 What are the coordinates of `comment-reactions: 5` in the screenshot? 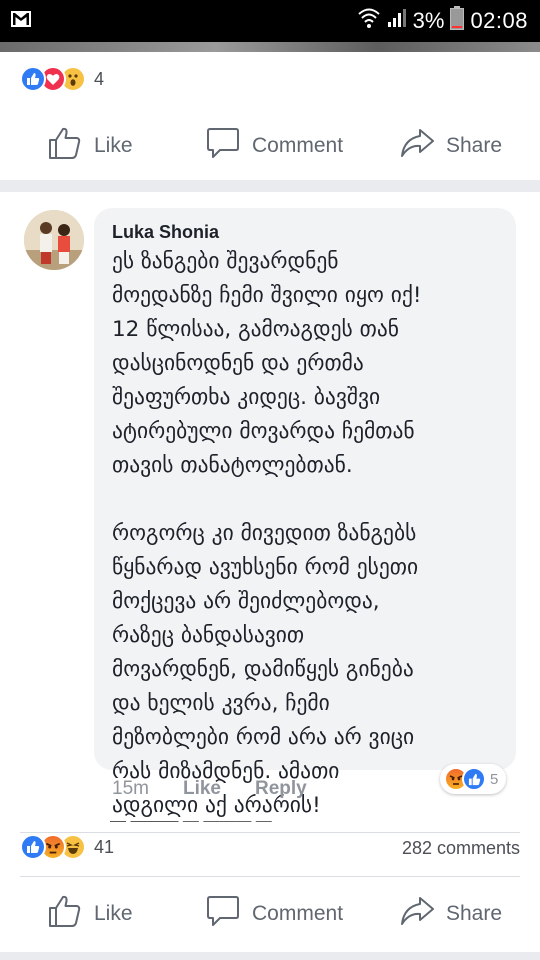 It's located at (473, 779).